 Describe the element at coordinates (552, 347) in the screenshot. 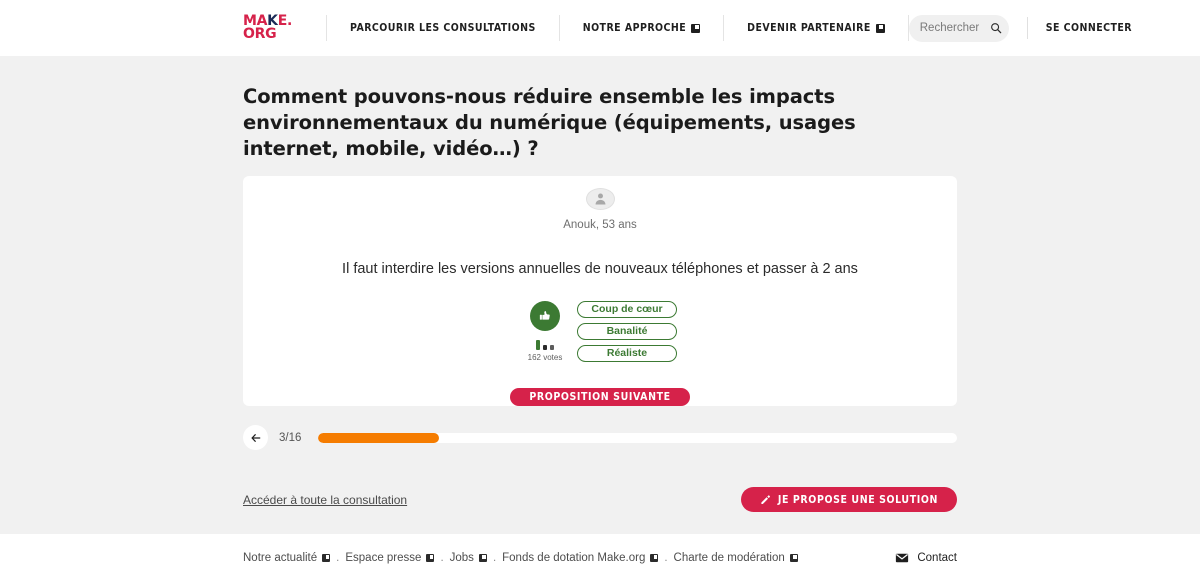

I see `vote-bar-neutral` at that location.